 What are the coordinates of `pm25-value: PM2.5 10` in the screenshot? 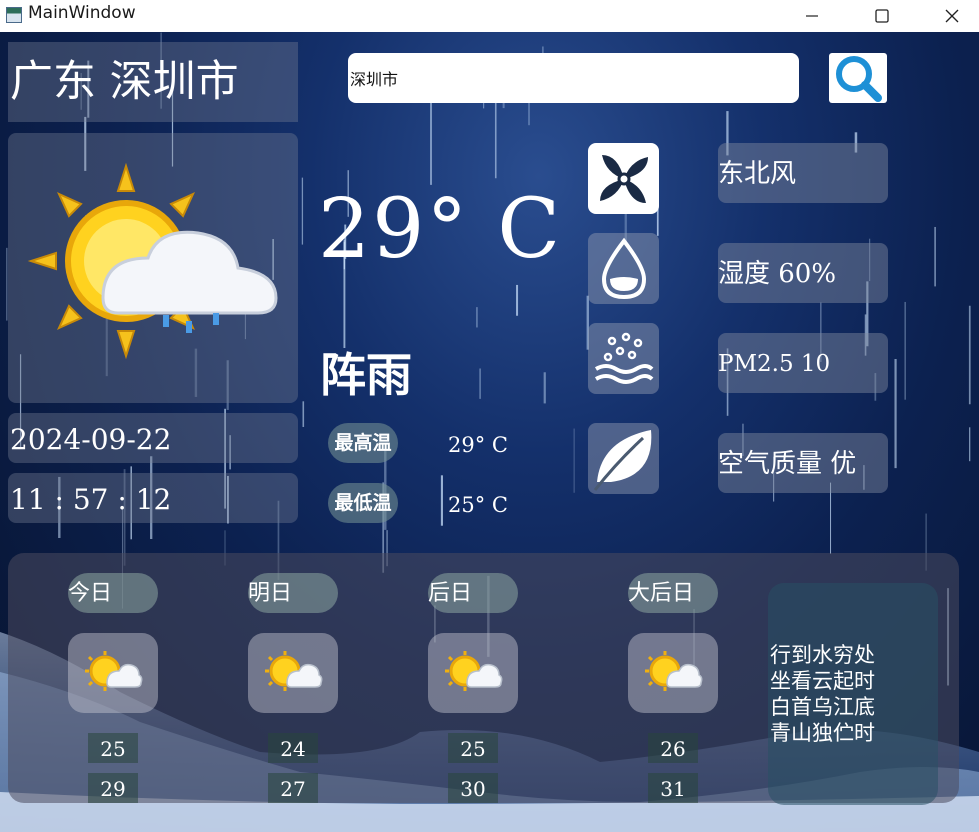 It's located at (803, 363).